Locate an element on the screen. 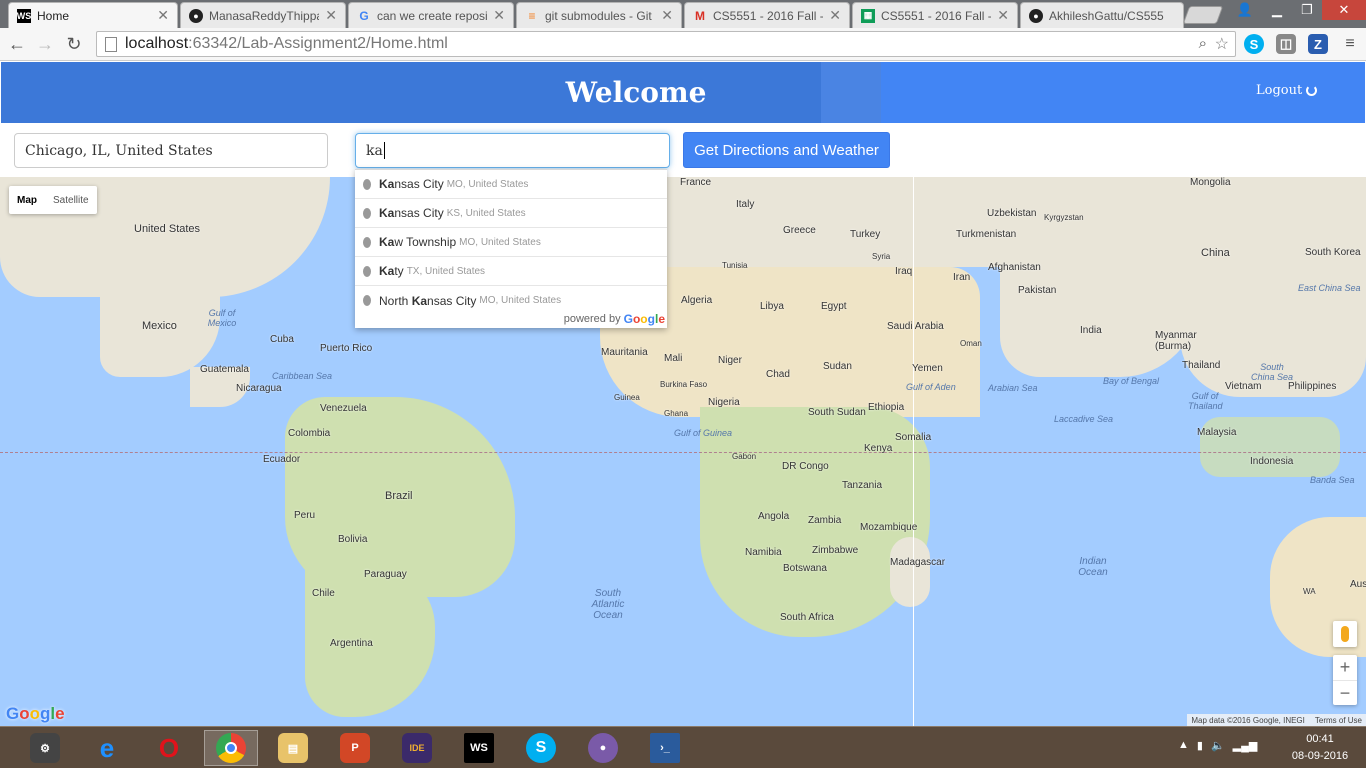 The width and height of the screenshot is (1366, 768). taskbar-item-ie: e is located at coordinates (107, 748).